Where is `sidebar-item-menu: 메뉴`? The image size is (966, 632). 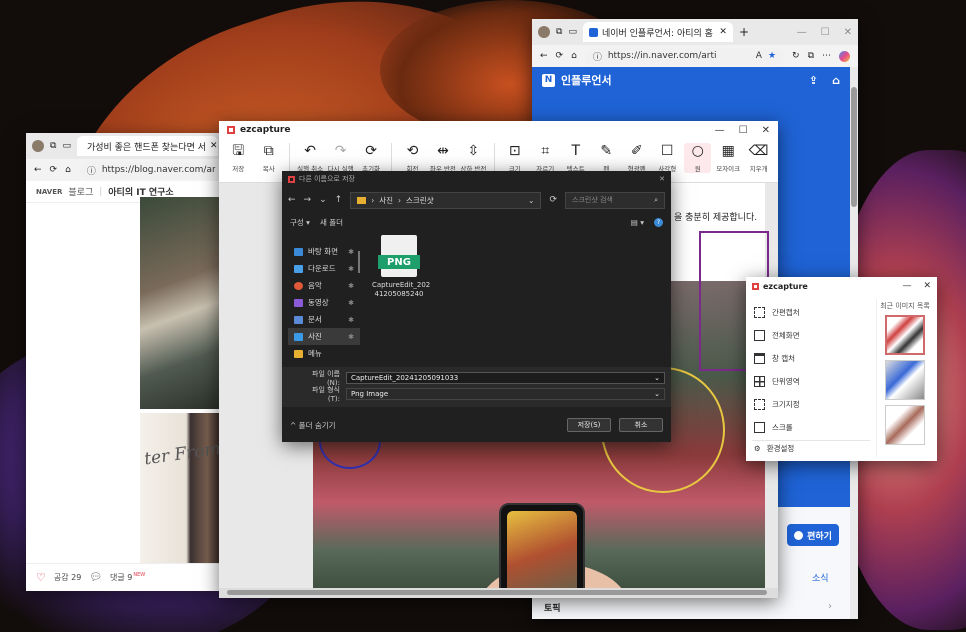 sidebar-item-menu: 메뉴 is located at coordinates (324, 353).